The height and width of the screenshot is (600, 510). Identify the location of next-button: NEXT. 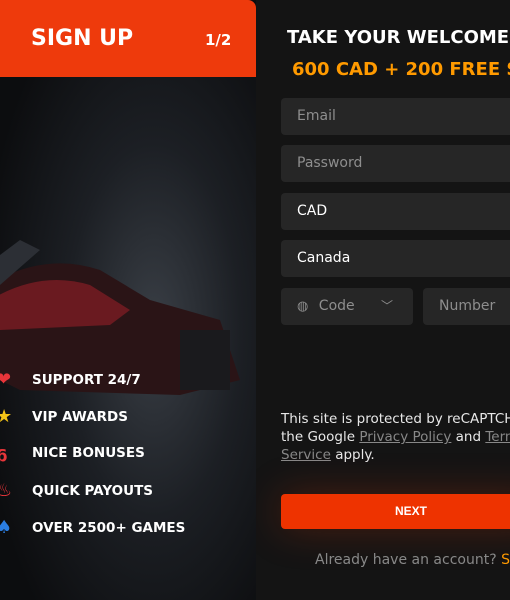
(395, 511).